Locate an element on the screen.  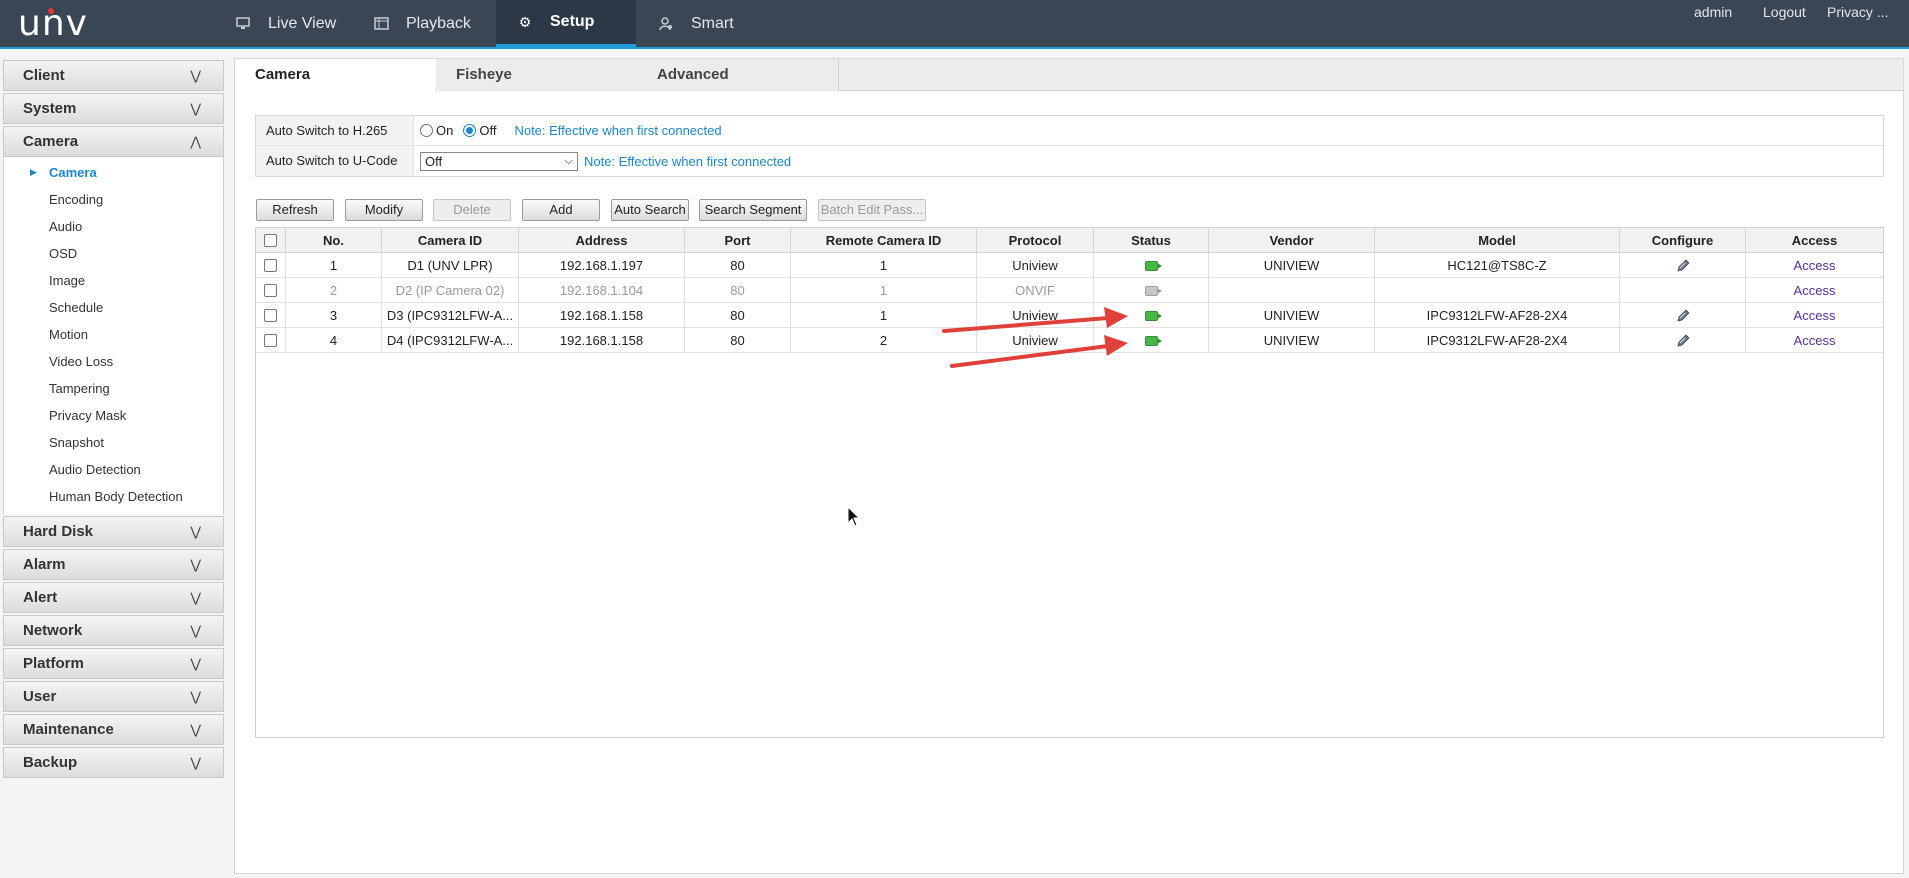
h265-off-radio is located at coordinates (470, 130).